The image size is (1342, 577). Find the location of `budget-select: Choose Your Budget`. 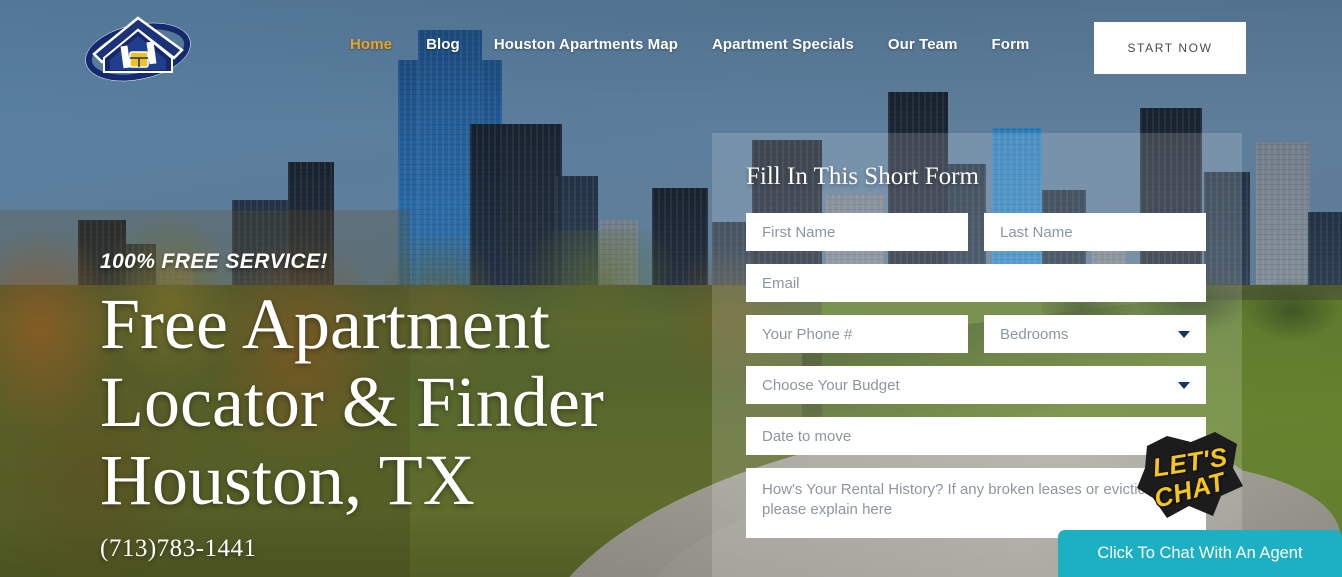

budget-select: Choose Your Budget is located at coordinates (976, 385).